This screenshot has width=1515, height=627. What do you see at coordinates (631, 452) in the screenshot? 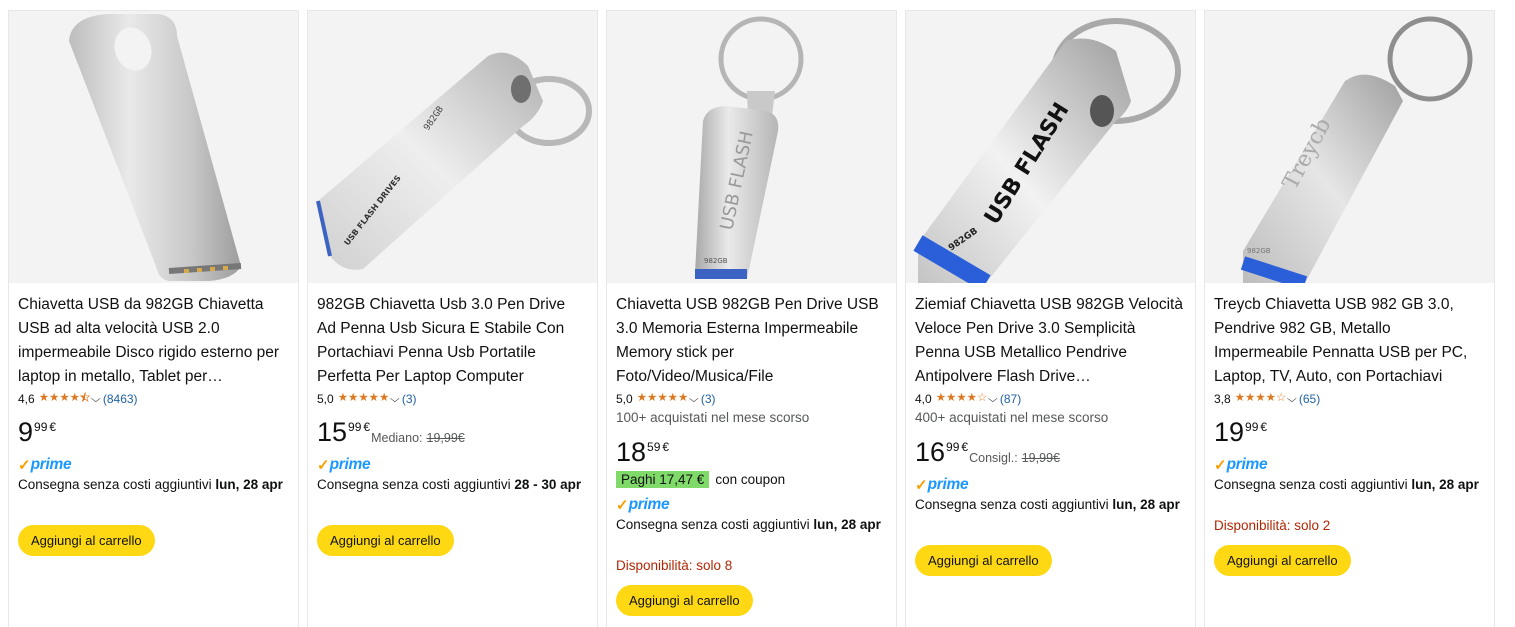
I see `price-whole: 18` at bounding box center [631, 452].